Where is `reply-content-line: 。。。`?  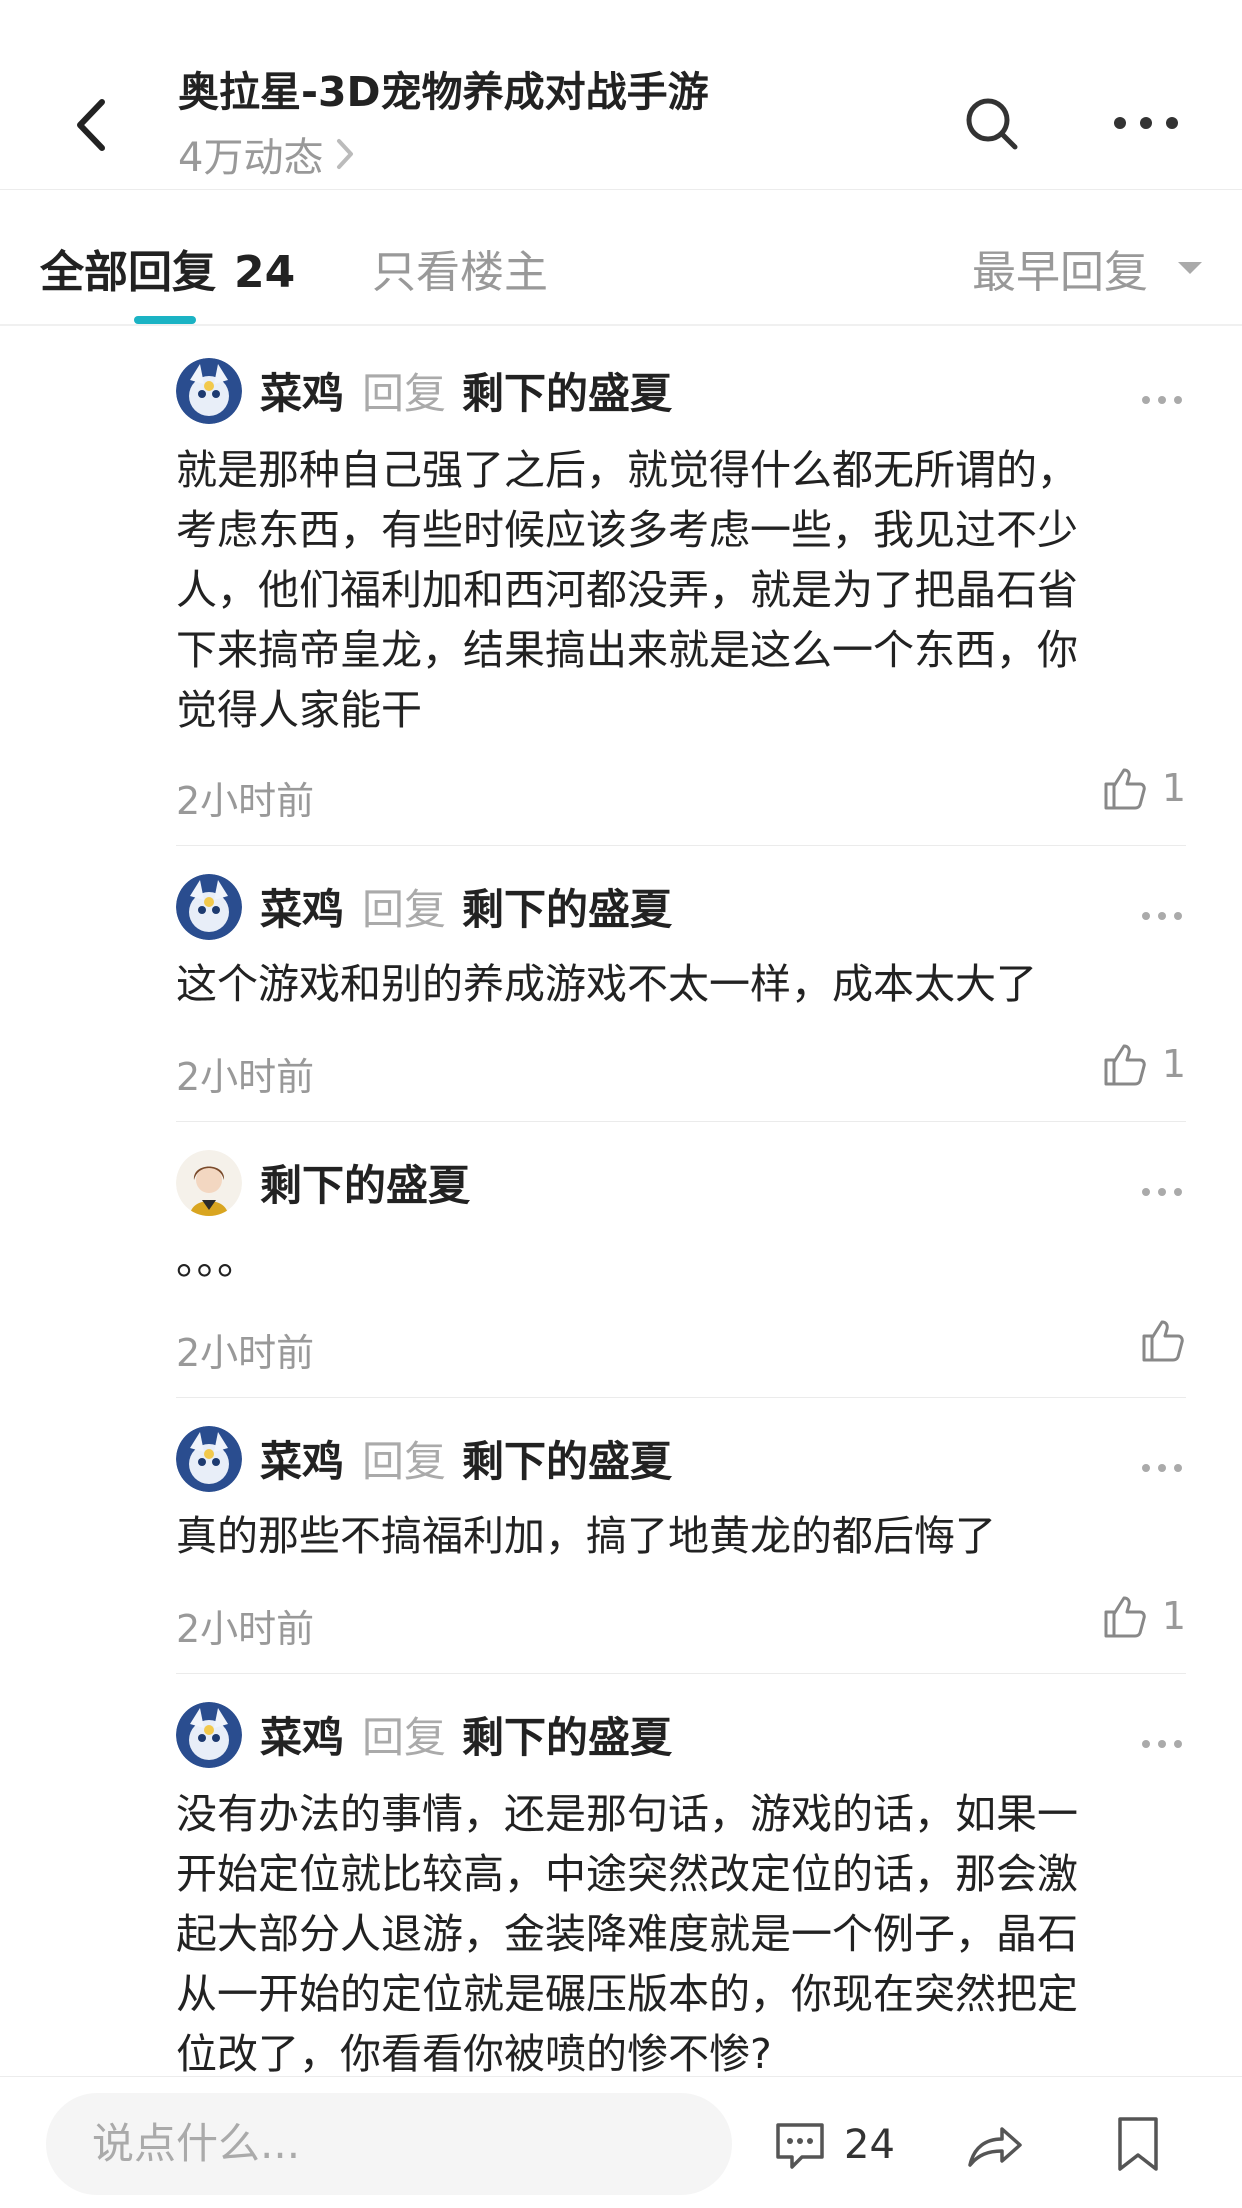
reply-content-line: 。。。 is located at coordinates (217, 1260).